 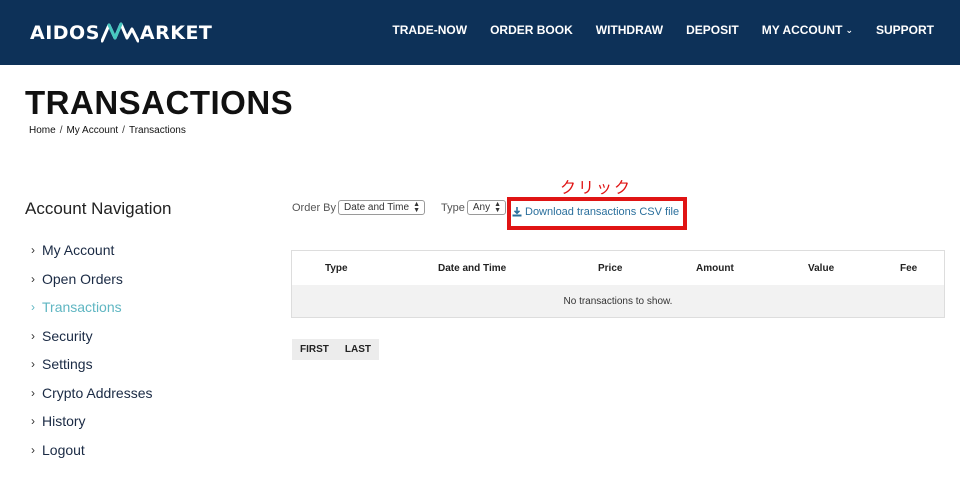 What do you see at coordinates (82, 278) in the screenshot?
I see `sidebar-item-label: Open Orders` at bounding box center [82, 278].